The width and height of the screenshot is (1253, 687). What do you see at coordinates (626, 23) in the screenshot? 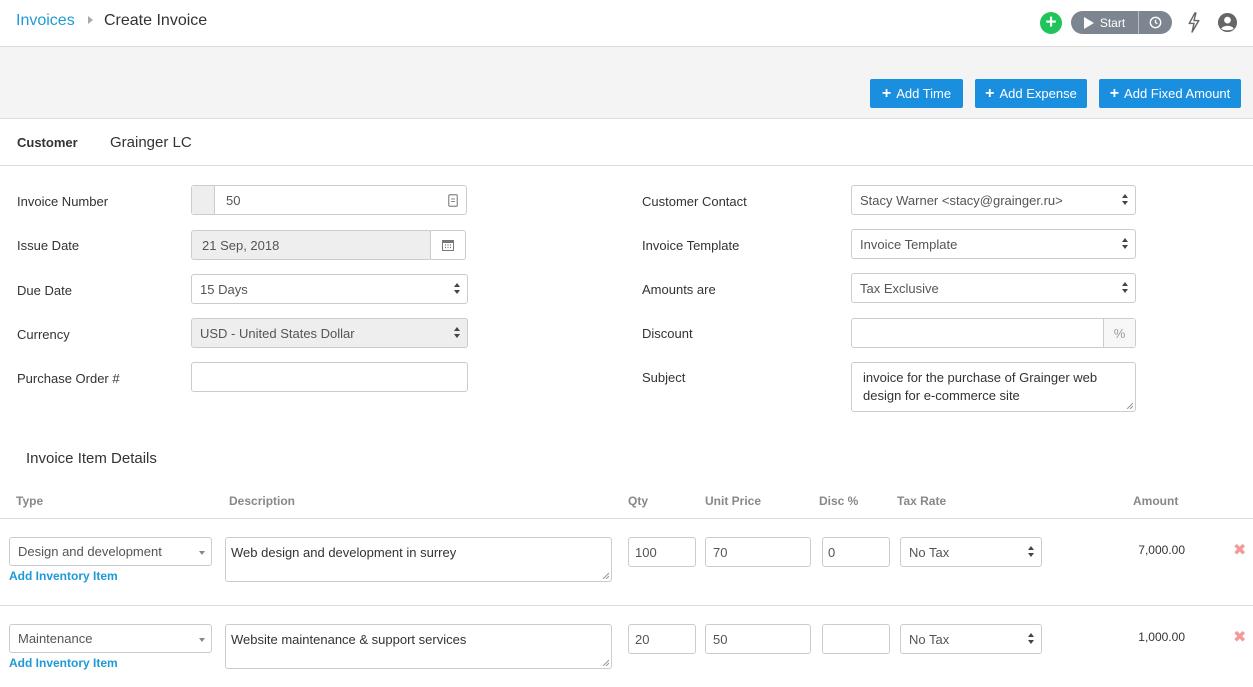
I see `top-bar: Invoices Create Invoice + Start` at bounding box center [626, 23].